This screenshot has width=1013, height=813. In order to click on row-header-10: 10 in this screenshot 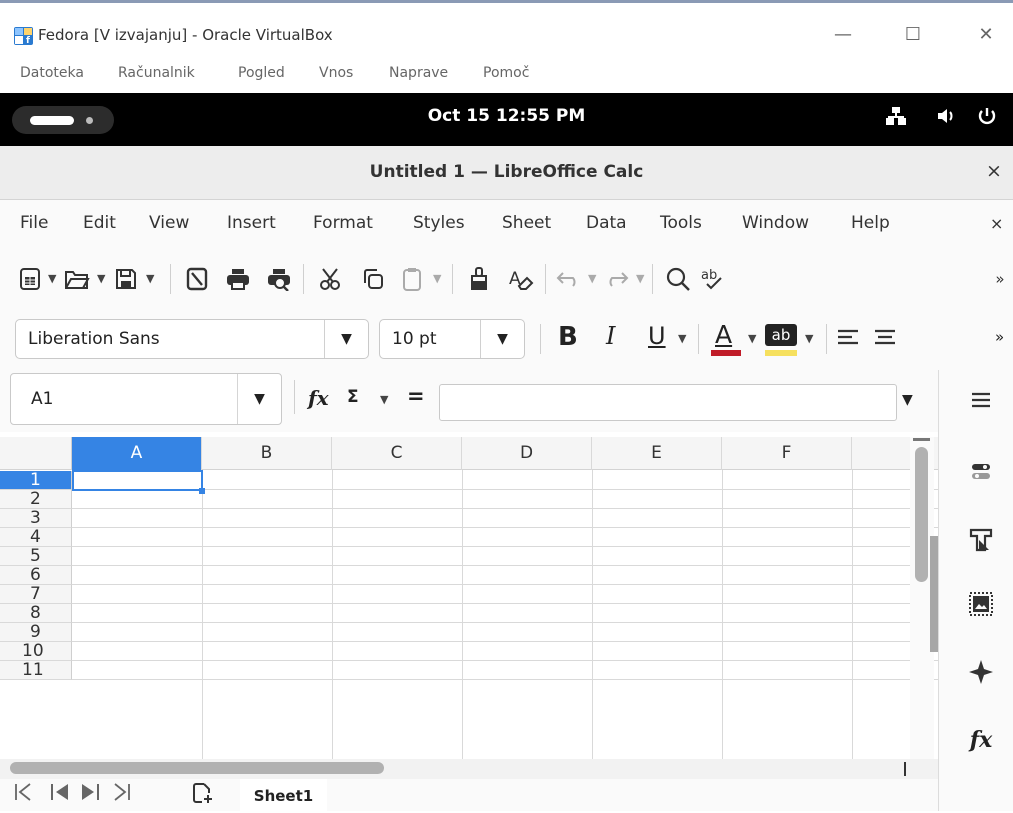, I will do `click(36, 651)`.